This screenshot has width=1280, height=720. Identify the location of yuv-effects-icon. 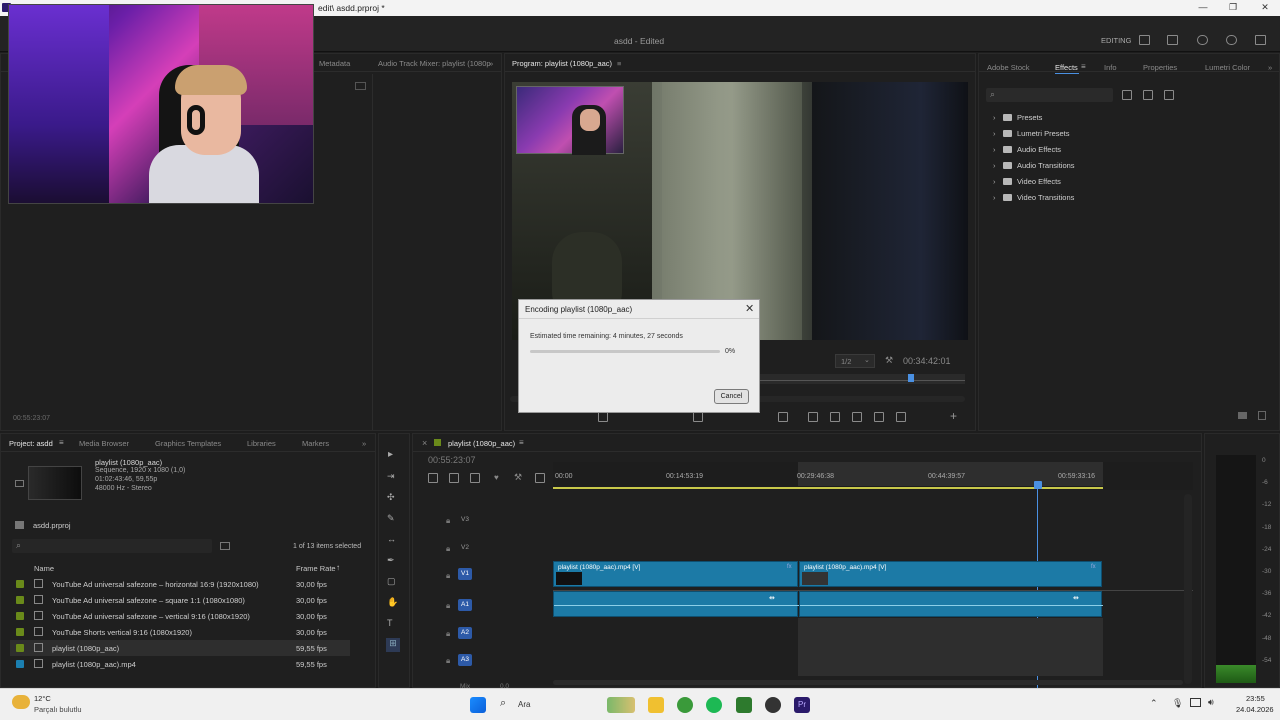
(1169, 95).